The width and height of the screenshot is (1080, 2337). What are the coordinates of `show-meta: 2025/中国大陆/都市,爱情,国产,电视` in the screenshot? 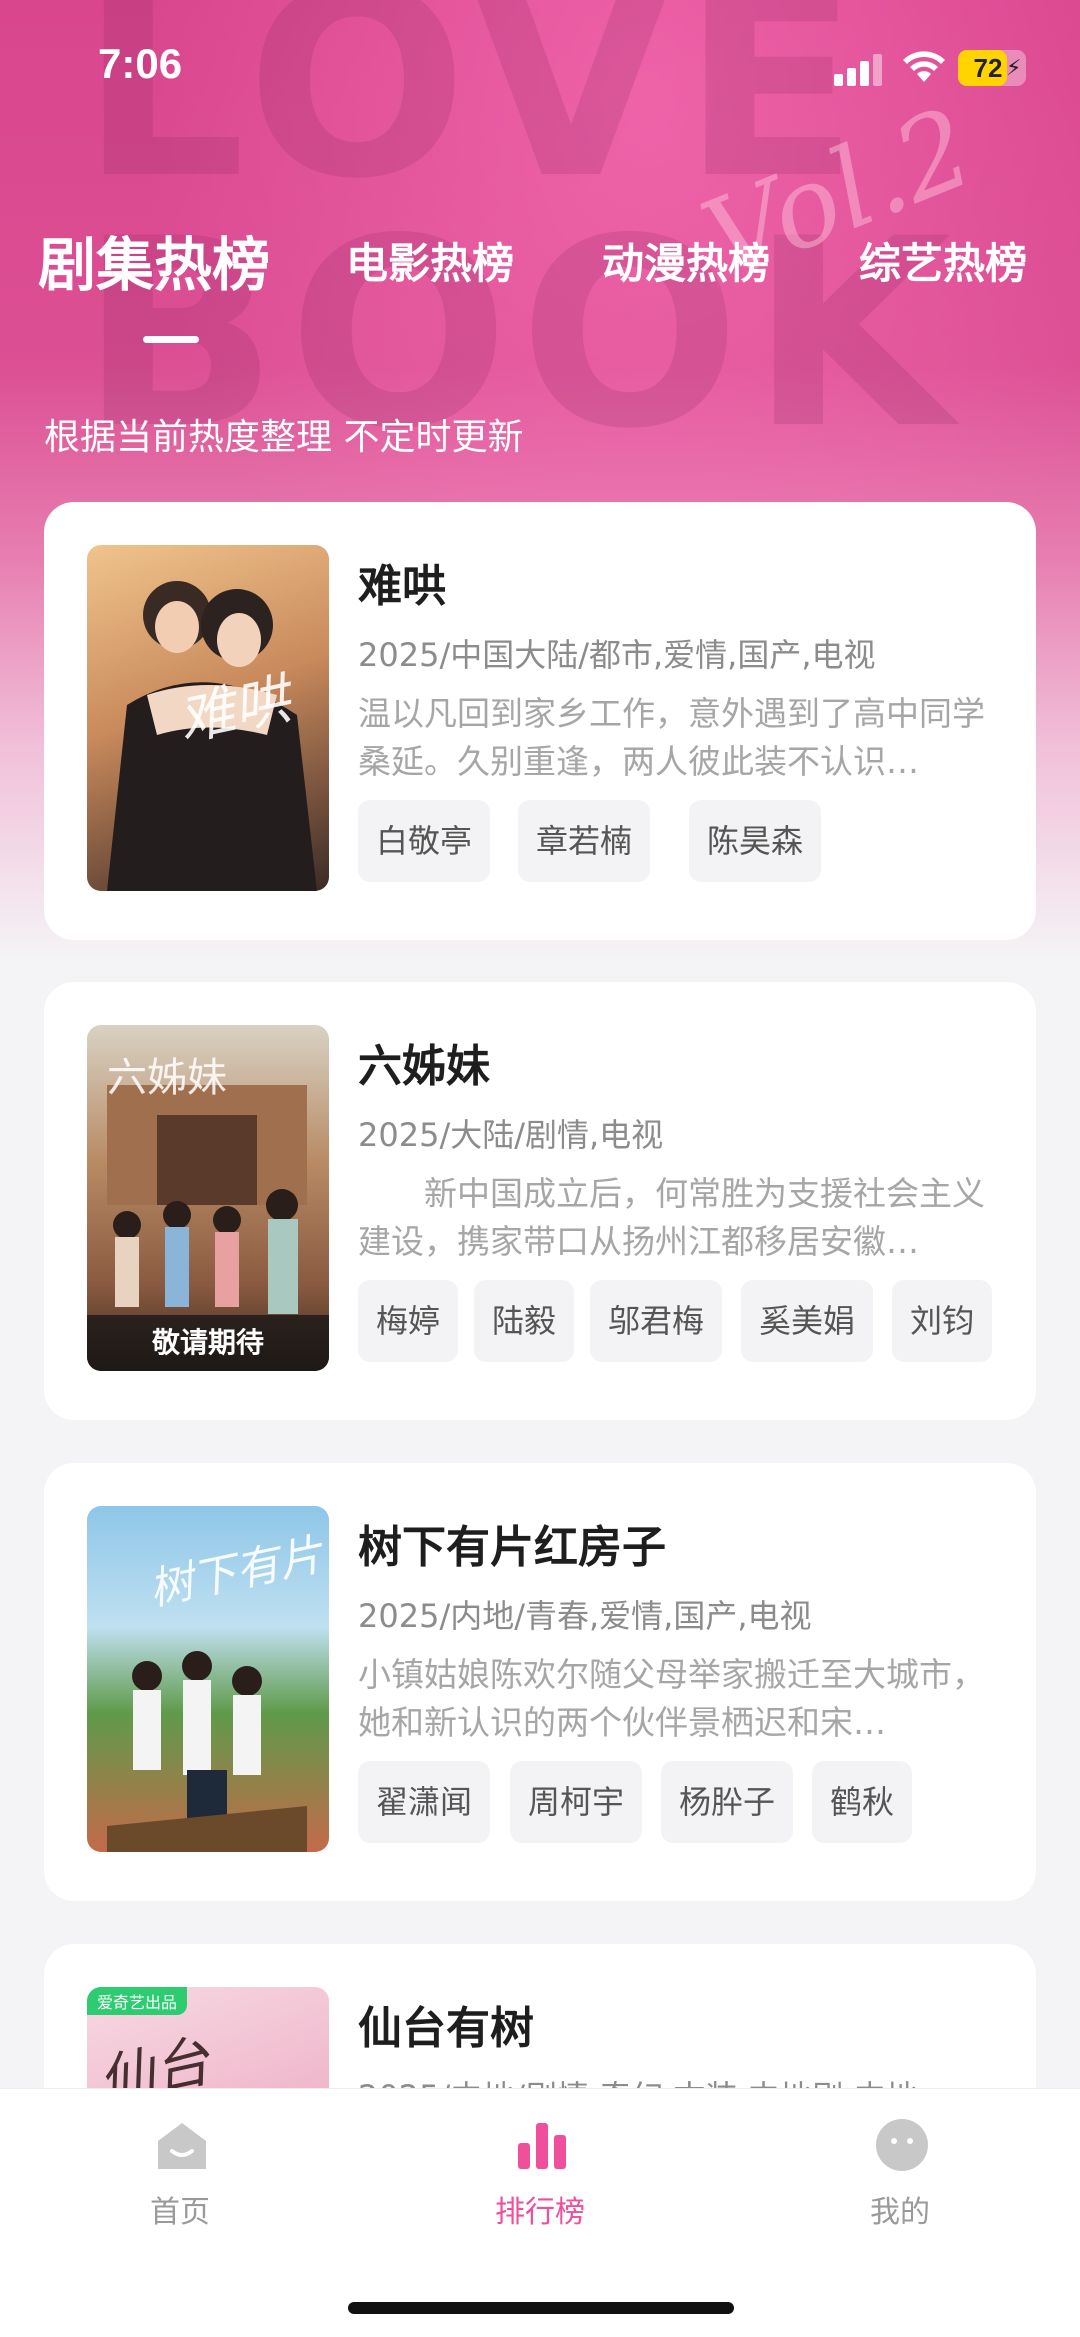 It's located at (617, 655).